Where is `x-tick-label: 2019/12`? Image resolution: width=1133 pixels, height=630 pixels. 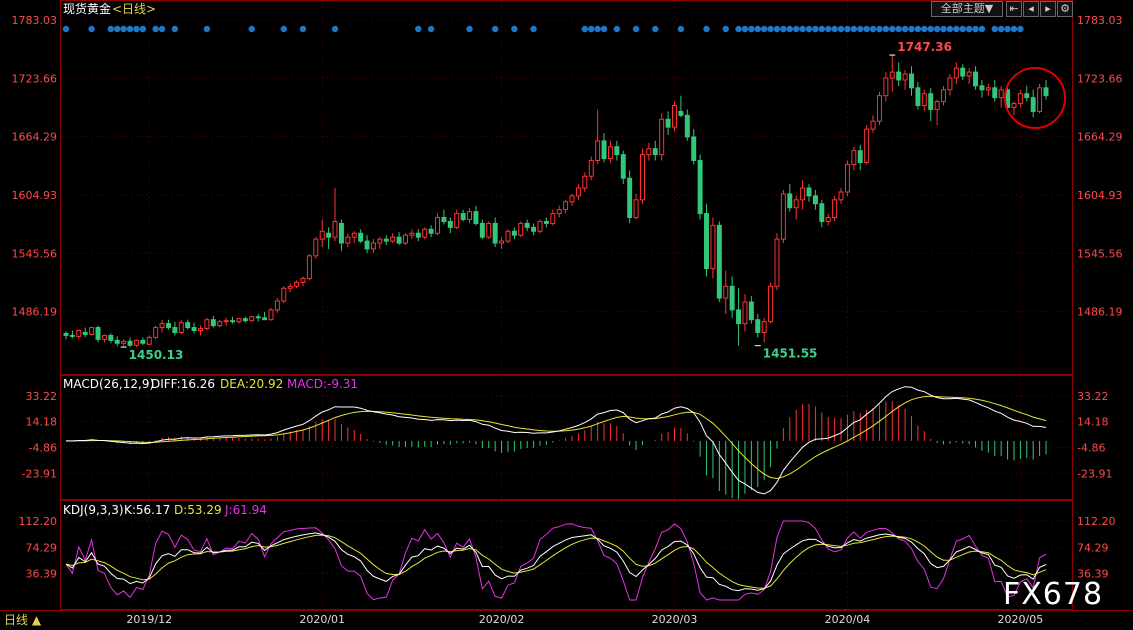
x-tick-label: 2019/12 is located at coordinates (149, 619).